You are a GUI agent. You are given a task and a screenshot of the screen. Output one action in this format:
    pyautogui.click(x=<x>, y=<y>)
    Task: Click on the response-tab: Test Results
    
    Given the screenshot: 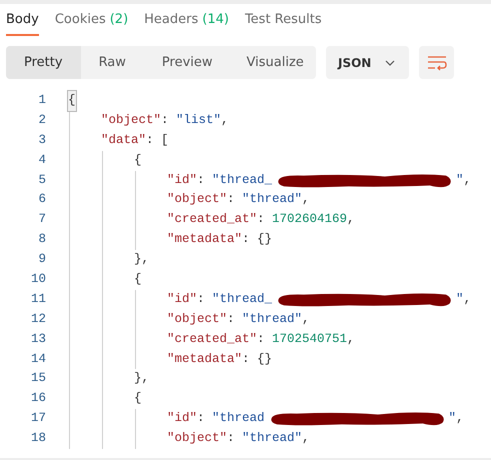 What is the action you would take?
    pyautogui.click(x=283, y=22)
    